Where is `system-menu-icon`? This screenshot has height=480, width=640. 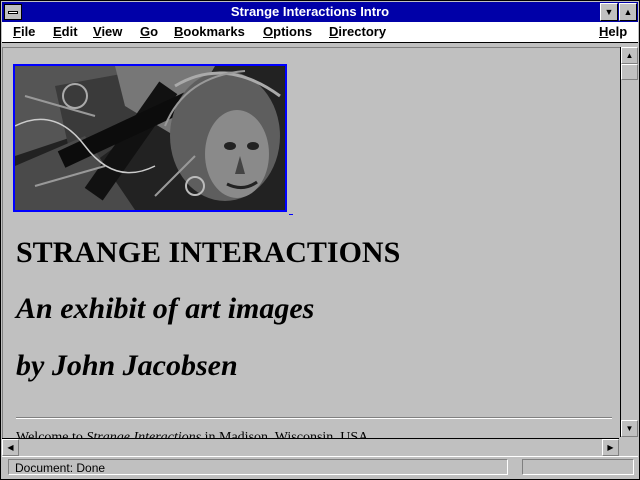 system-menu-icon is located at coordinates (13, 12).